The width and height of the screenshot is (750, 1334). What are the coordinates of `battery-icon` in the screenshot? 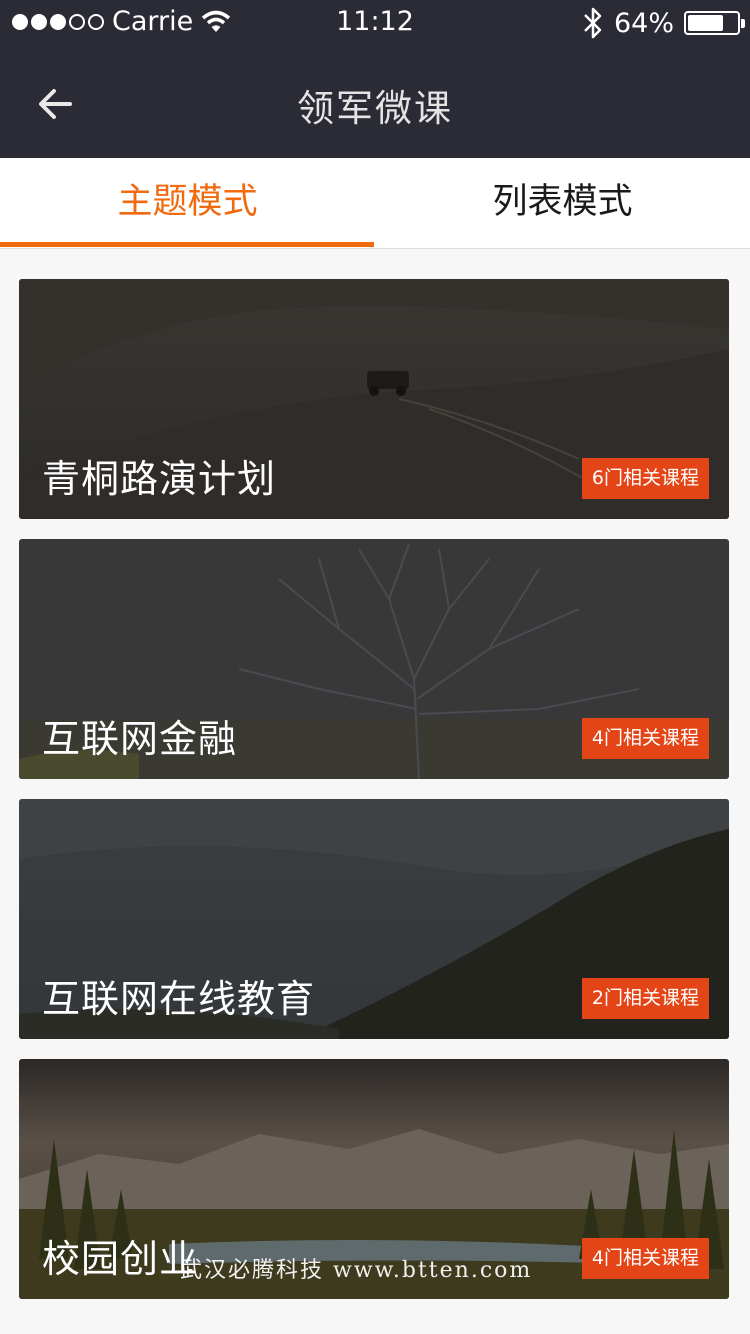 It's located at (714, 23).